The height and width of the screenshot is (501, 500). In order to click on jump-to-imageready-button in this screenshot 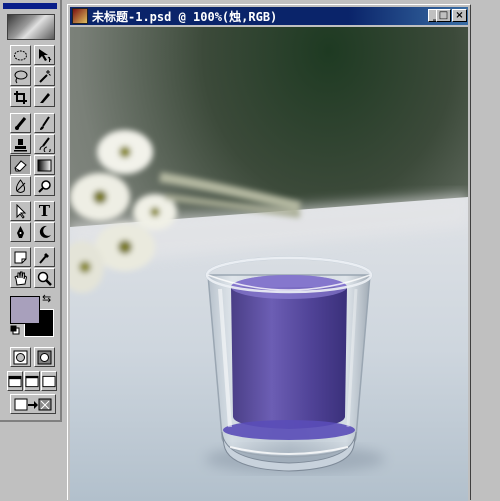, I will do `click(33, 404)`.